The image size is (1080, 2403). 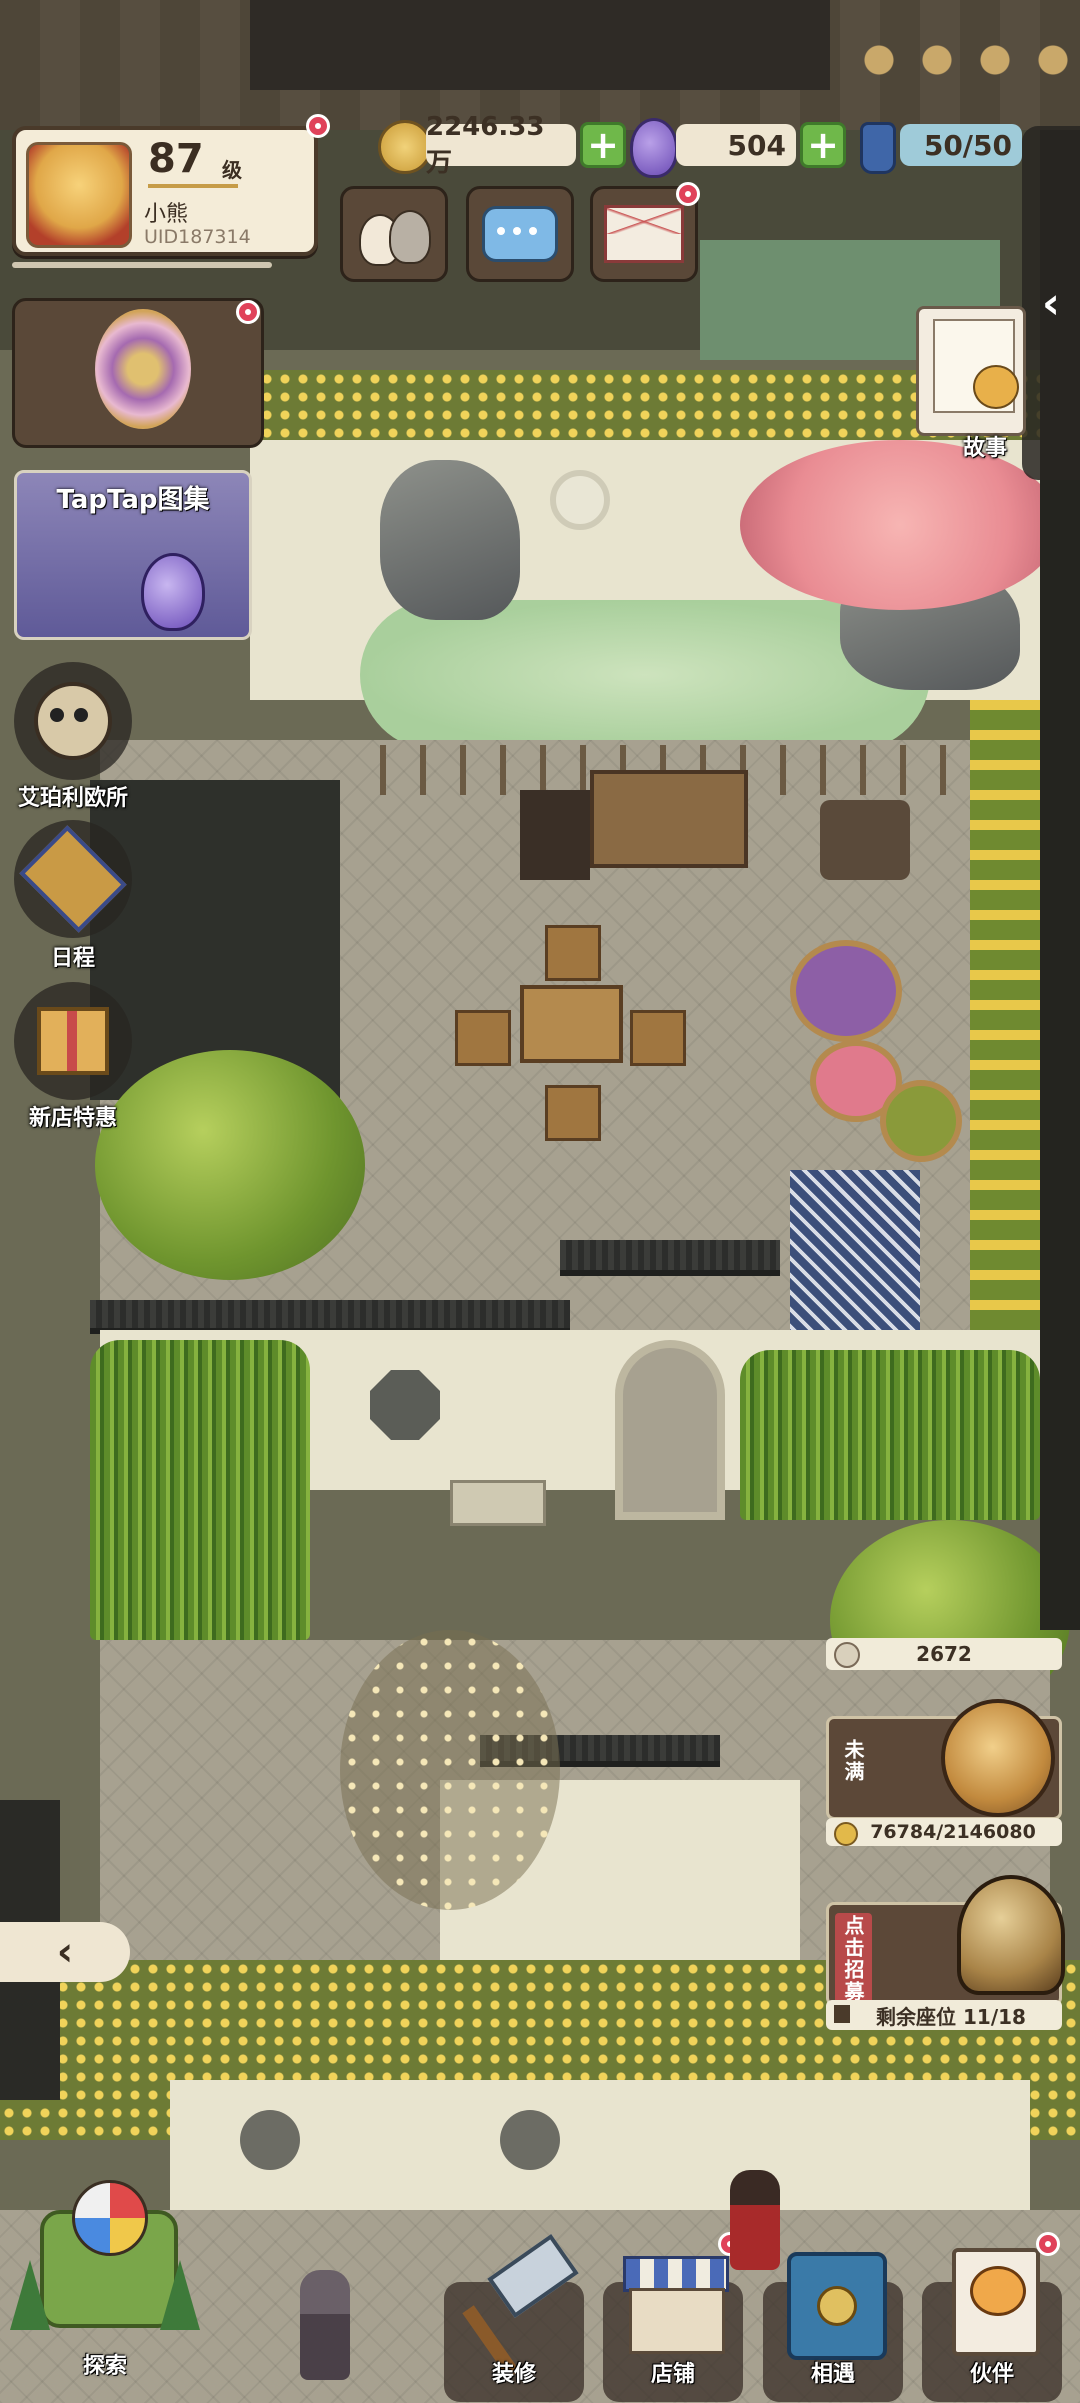 I want to click on tip-jar-panel: 未满, so click(x=944, y=1759).